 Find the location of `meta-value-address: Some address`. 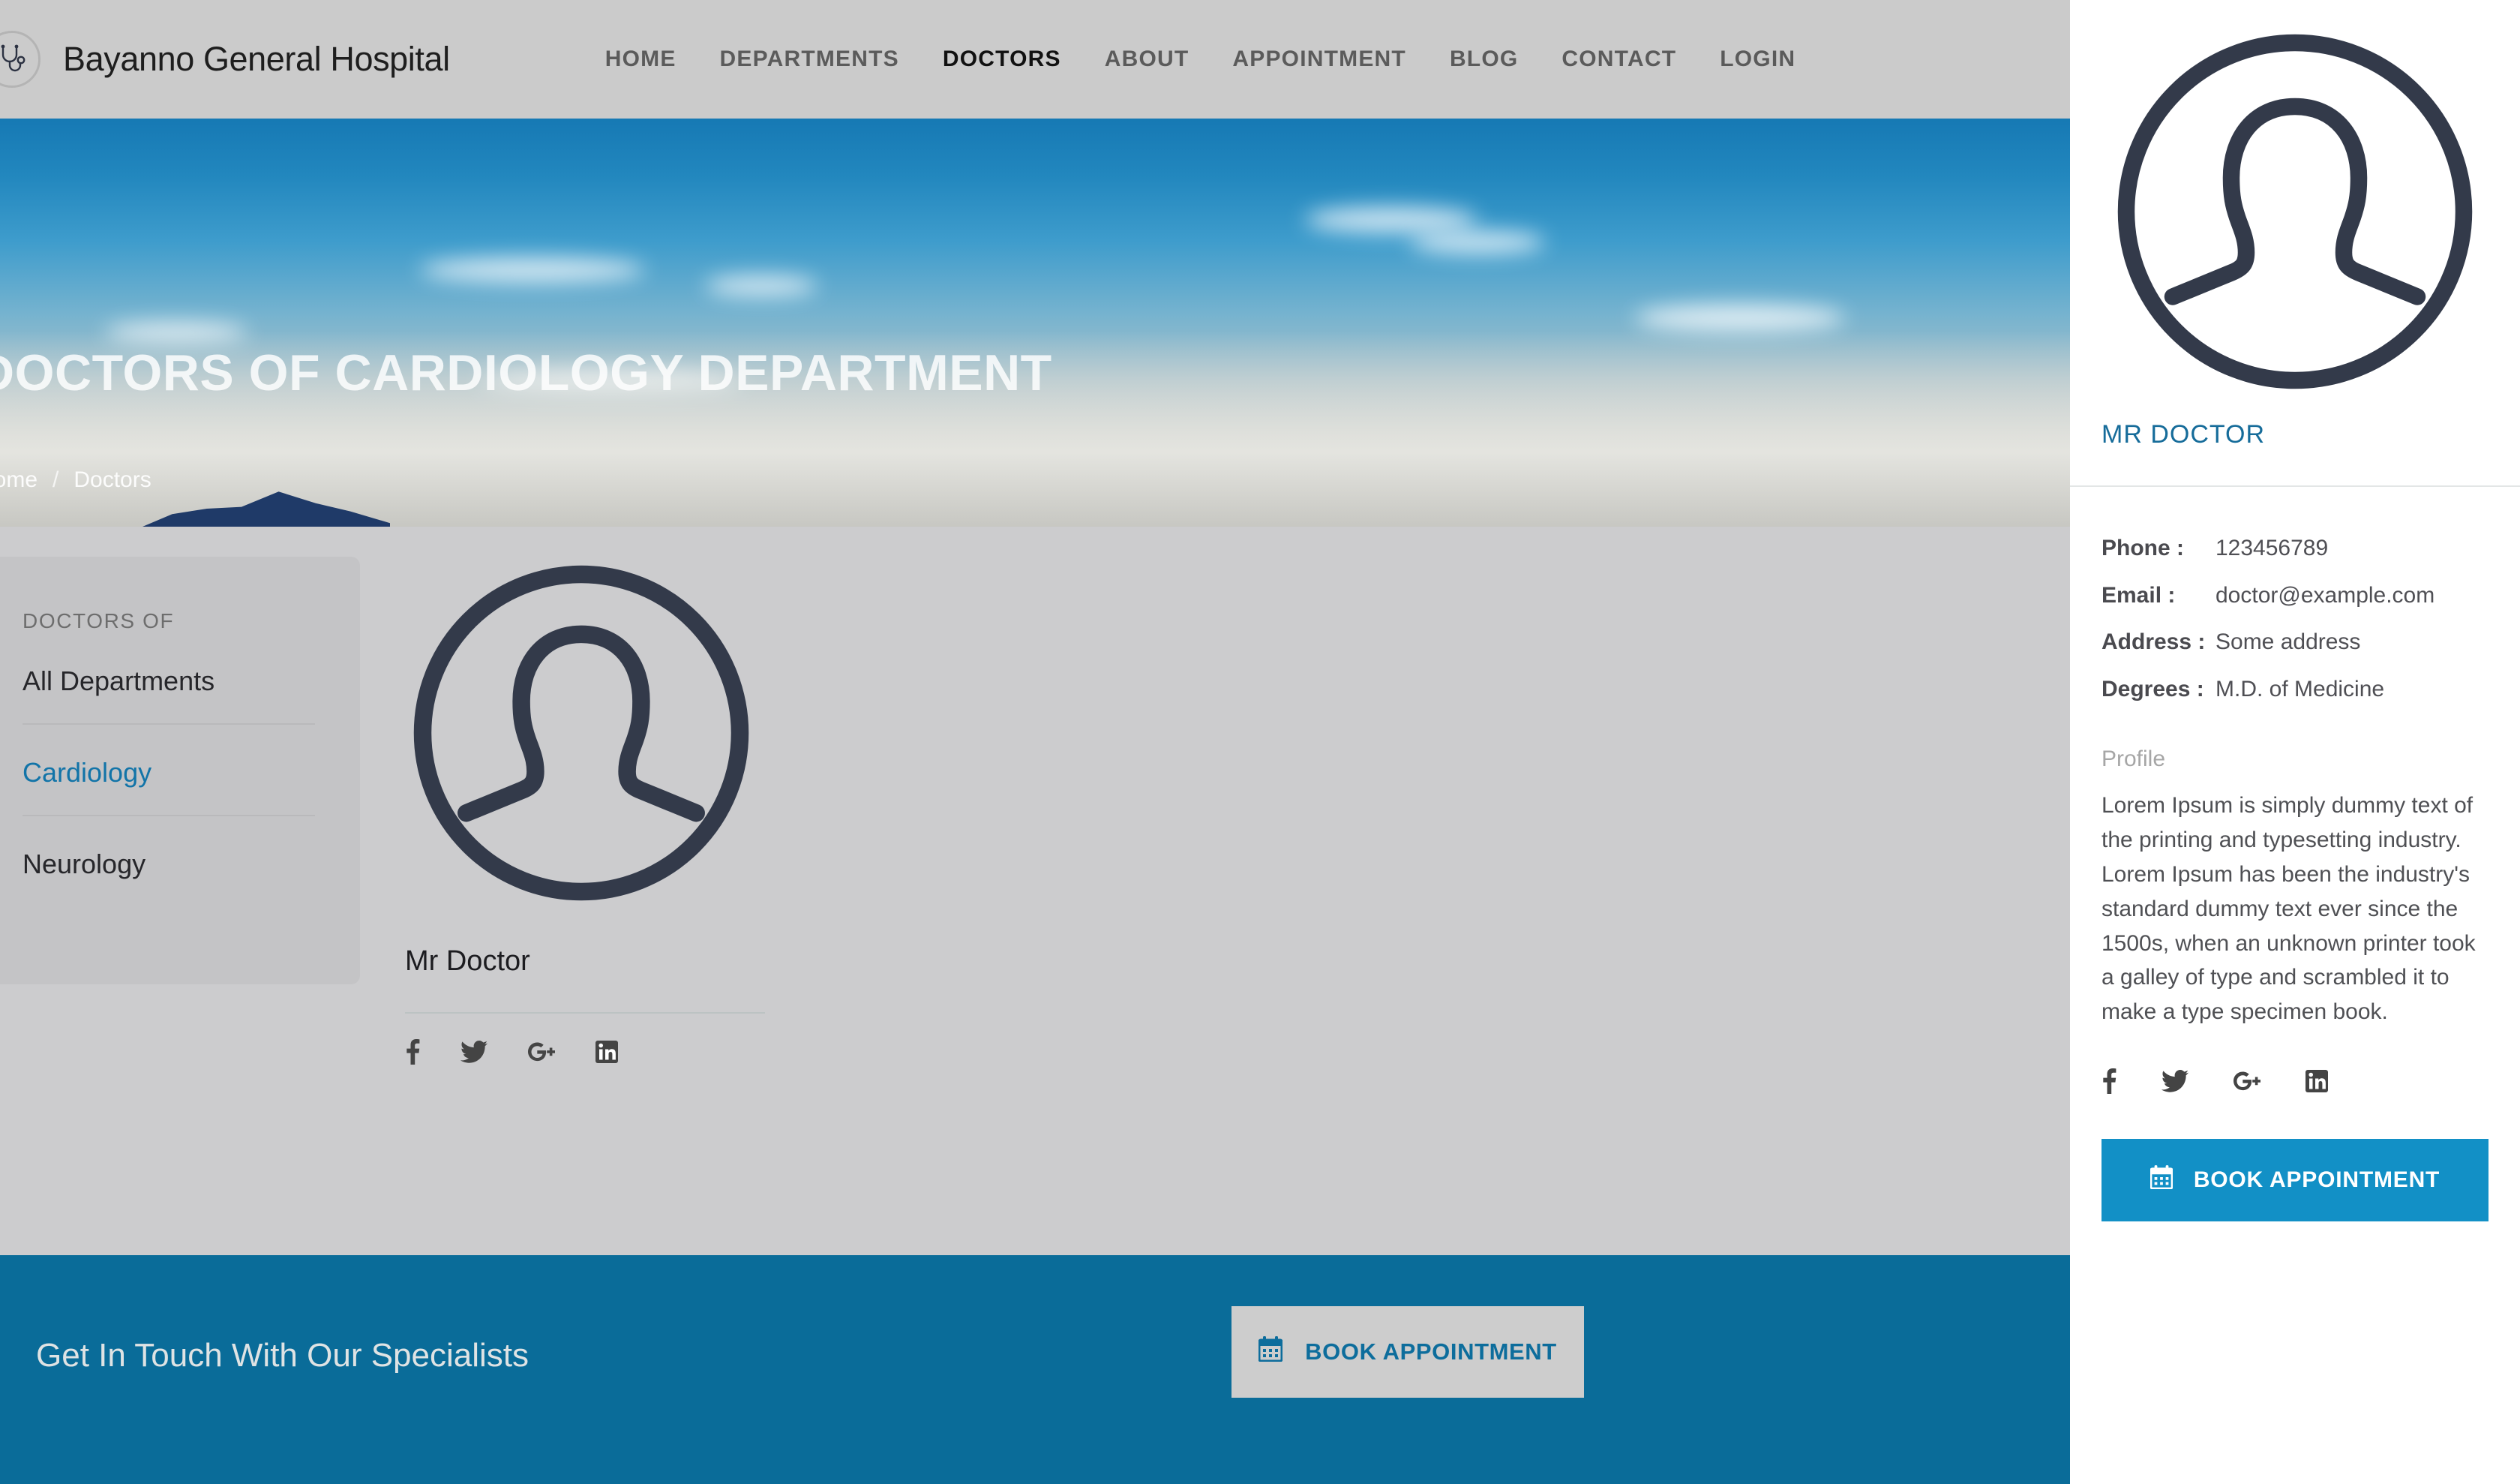

meta-value-address: Some address is located at coordinates (2288, 641).